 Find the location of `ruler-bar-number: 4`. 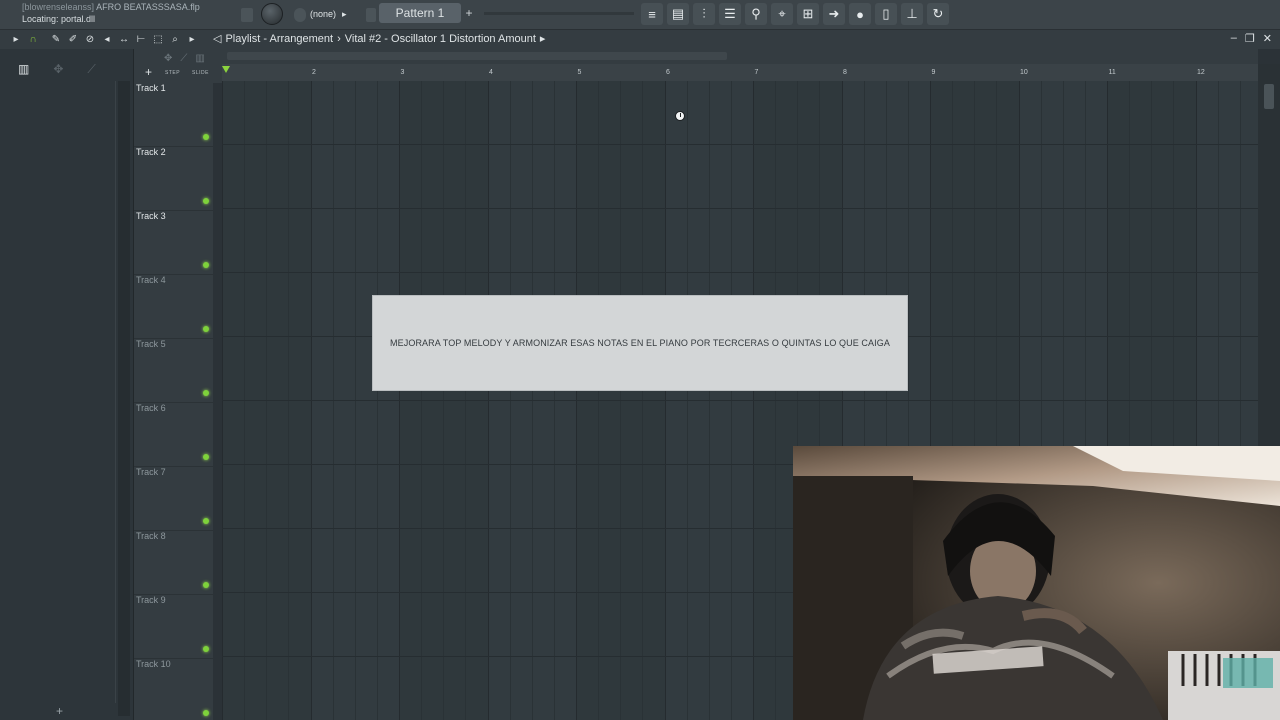

ruler-bar-number: 4 is located at coordinates (491, 72).